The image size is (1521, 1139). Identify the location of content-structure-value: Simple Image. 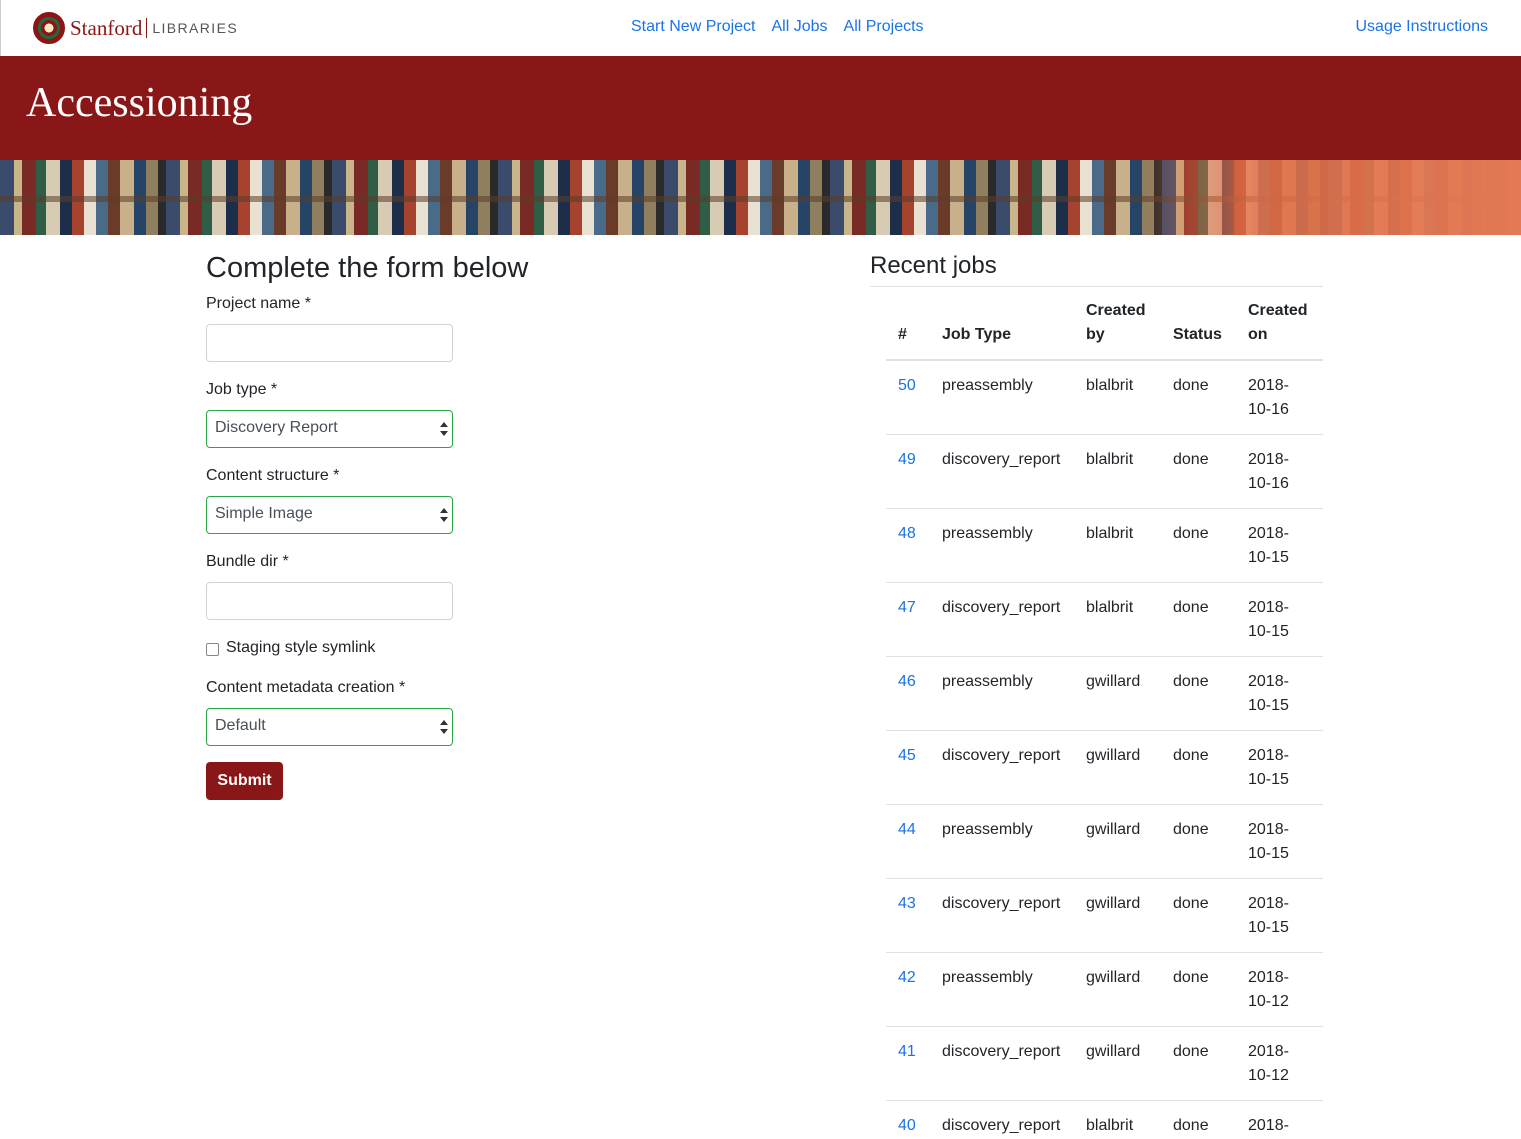
(264, 513).